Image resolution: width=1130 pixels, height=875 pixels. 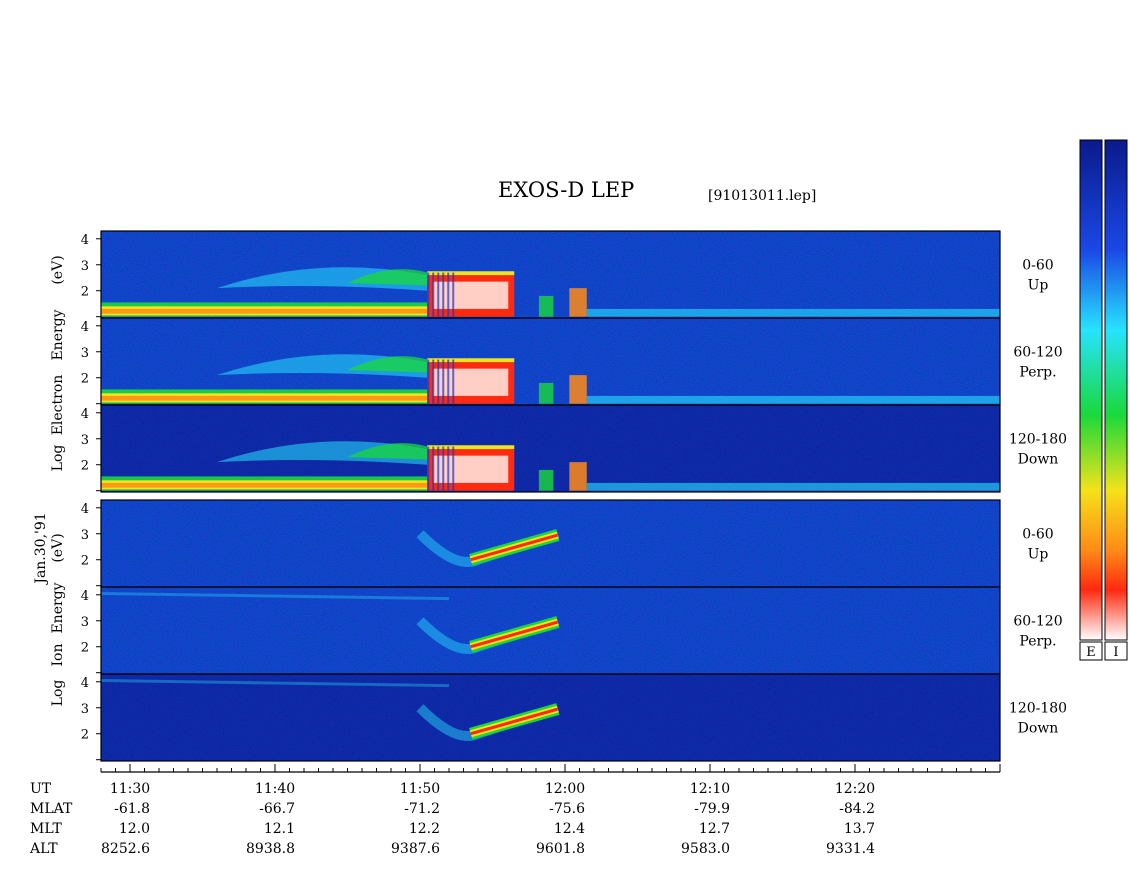 What do you see at coordinates (1038, 460) in the screenshot?
I see `panel-direction-label: Down` at bounding box center [1038, 460].